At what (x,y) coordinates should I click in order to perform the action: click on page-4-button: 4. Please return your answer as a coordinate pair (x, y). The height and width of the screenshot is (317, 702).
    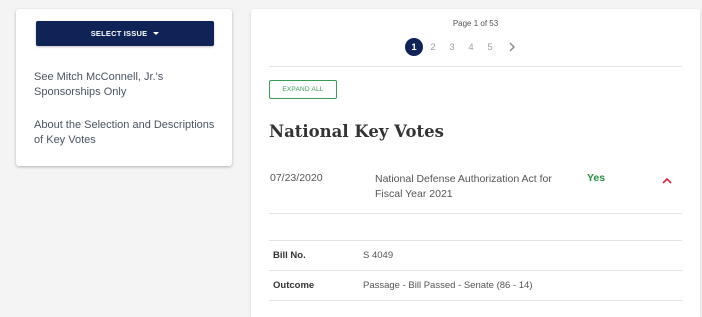
    Looking at the image, I should click on (471, 47).